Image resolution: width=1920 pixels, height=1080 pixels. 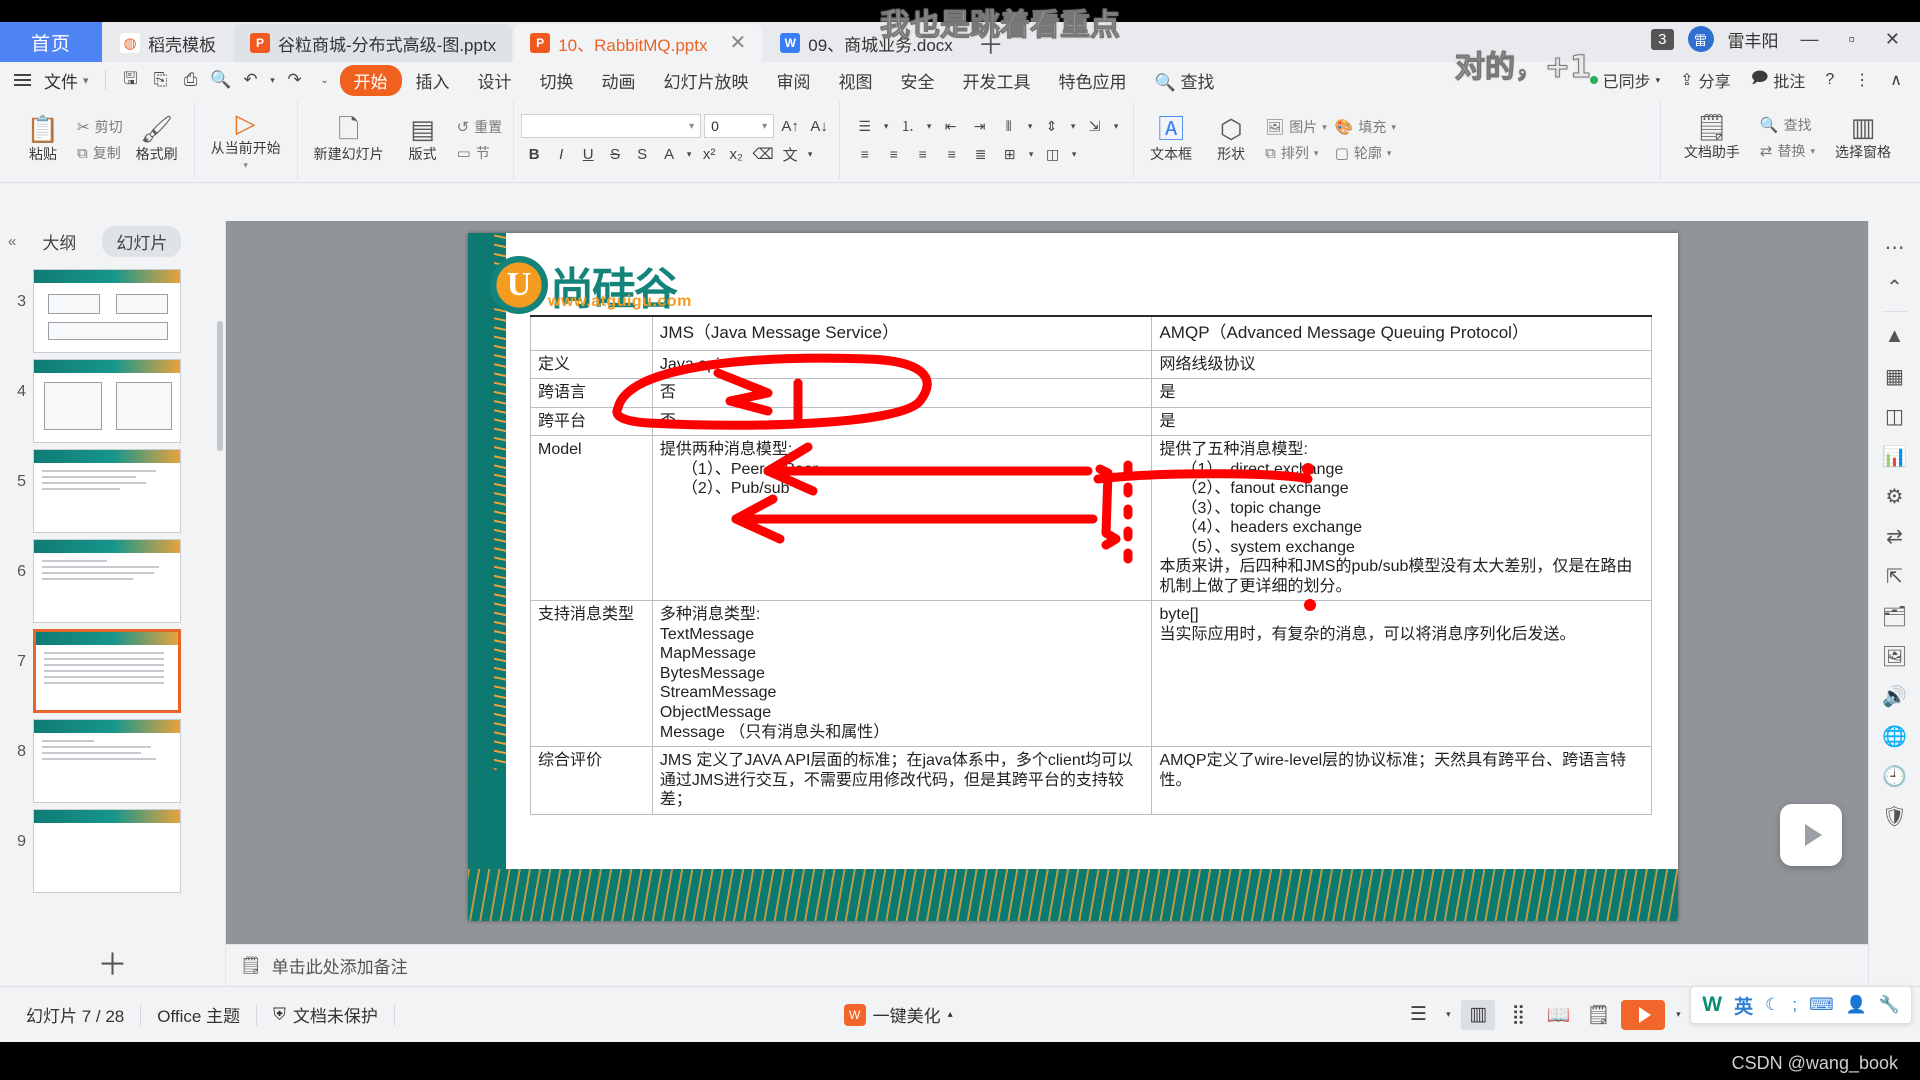 What do you see at coordinates (864, 154) in the screenshot?
I see `align-left-icon: ≡` at bounding box center [864, 154].